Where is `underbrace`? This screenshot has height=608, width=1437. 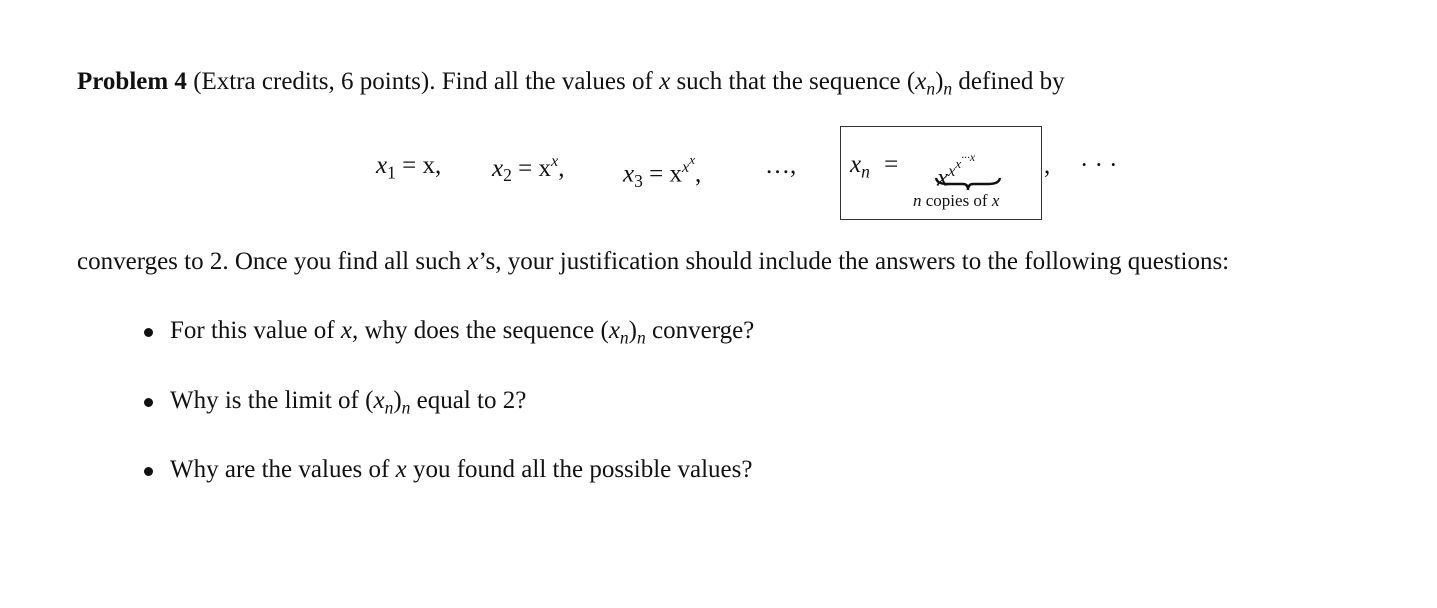 underbrace is located at coordinates (968, 184).